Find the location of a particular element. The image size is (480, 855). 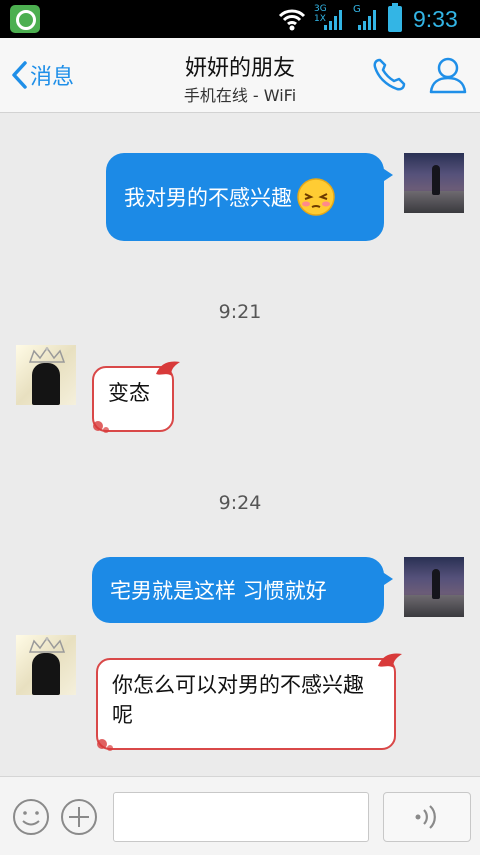

page-title: 妍妍的朋友 is located at coordinates (239, 68).